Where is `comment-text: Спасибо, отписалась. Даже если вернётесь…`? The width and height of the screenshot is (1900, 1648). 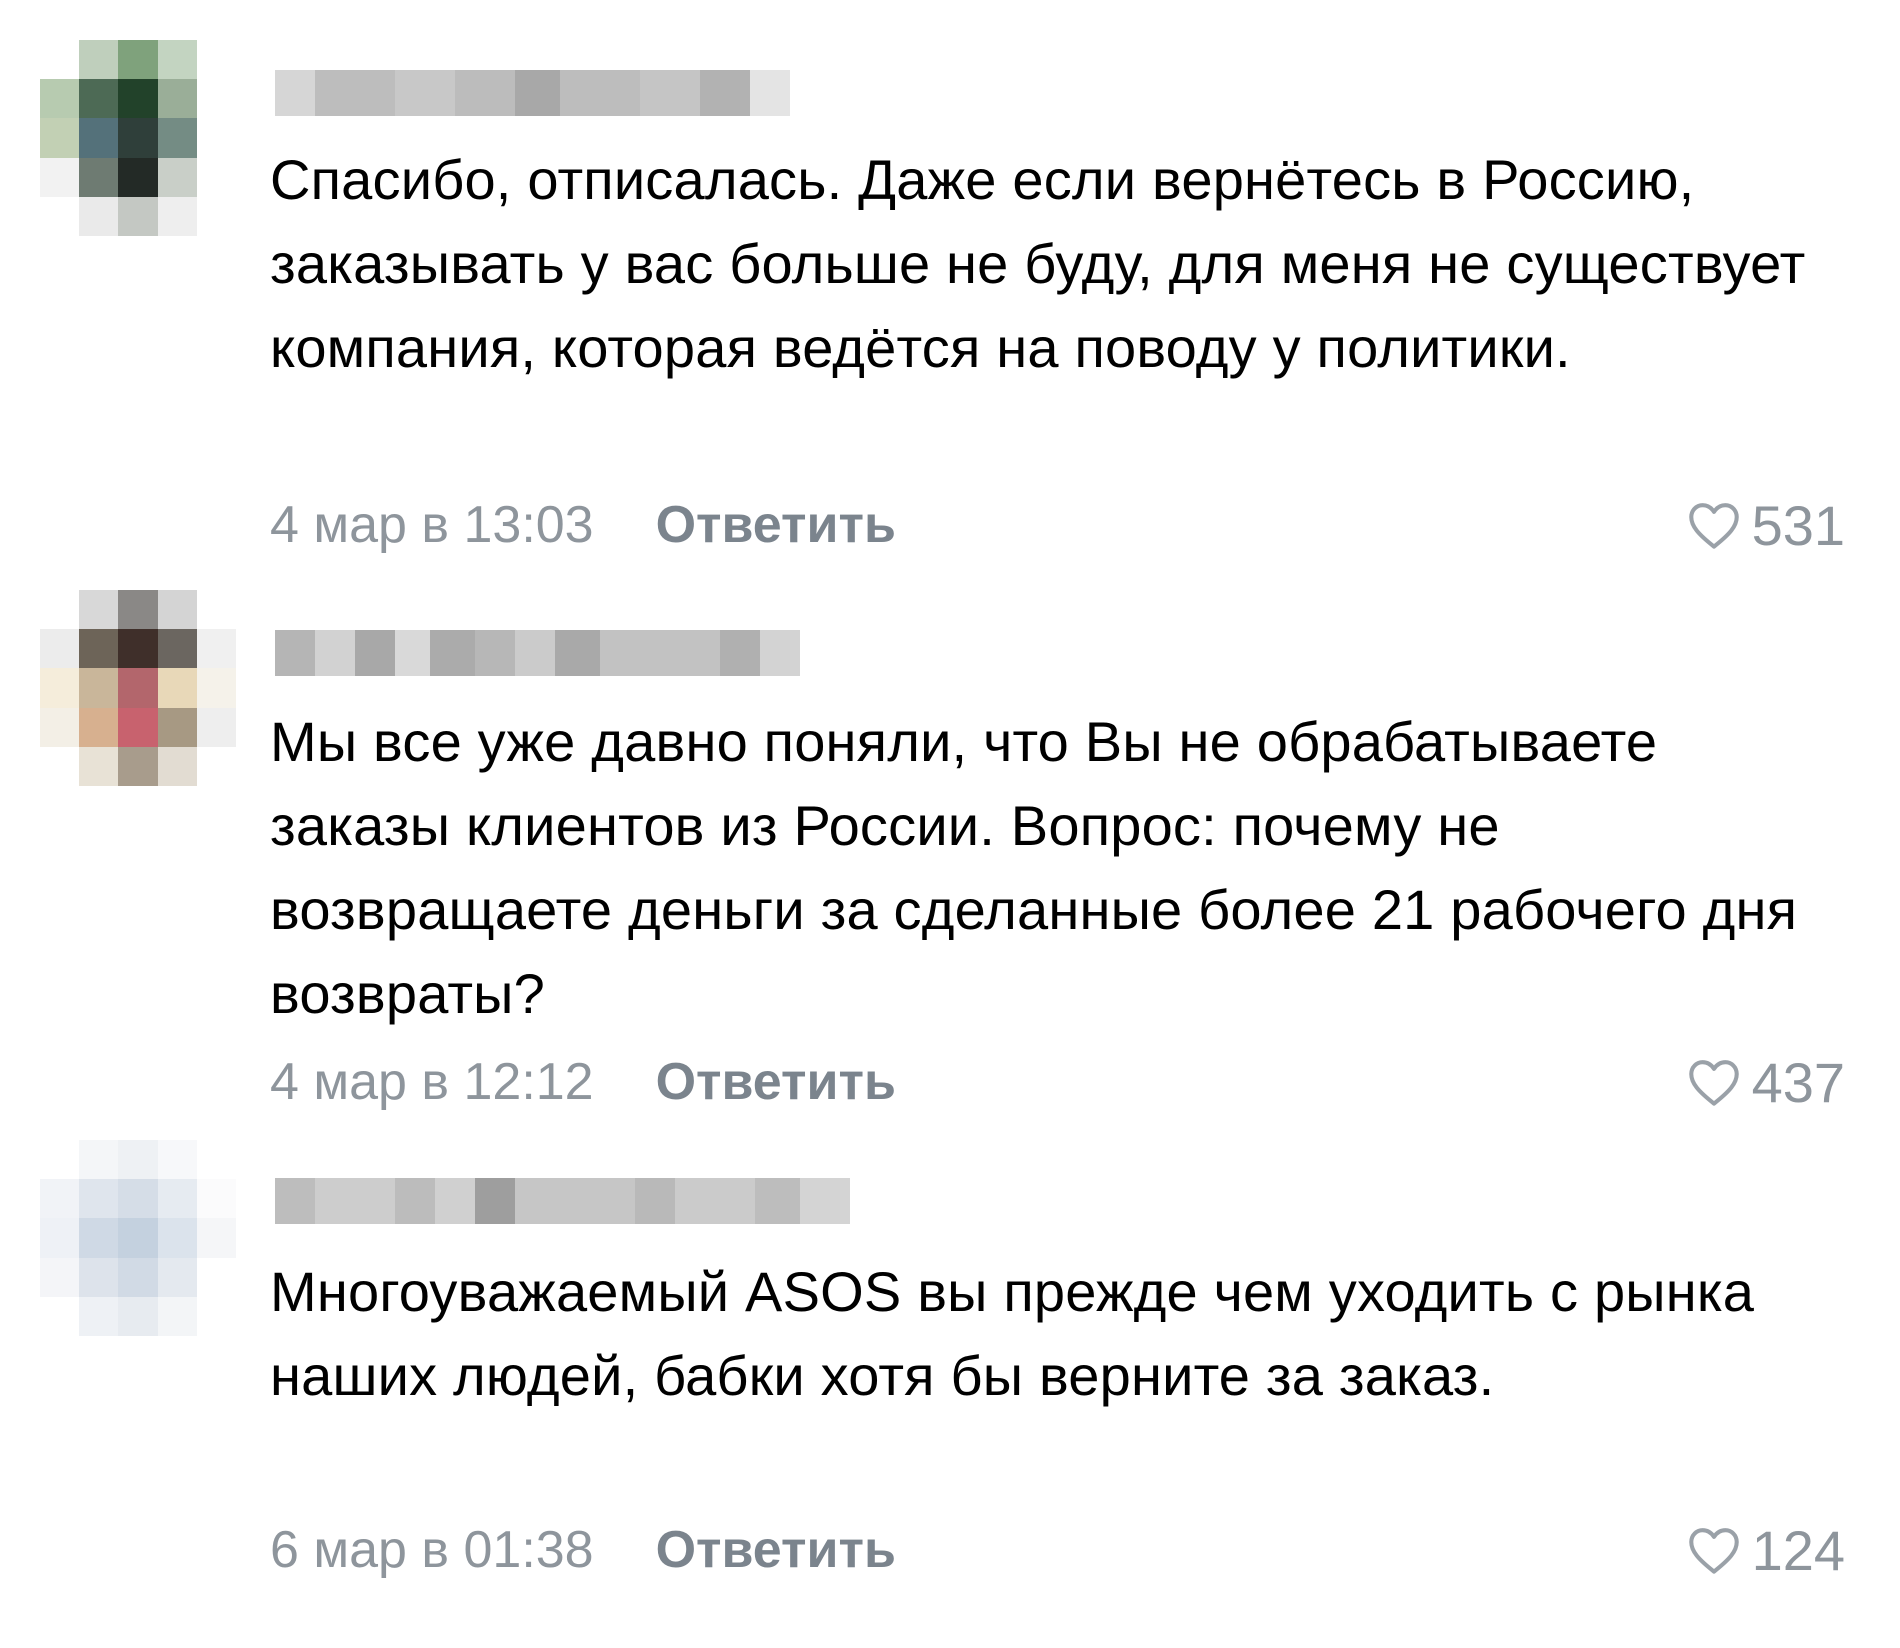 comment-text: Спасибо, отписалась. Даже если вернётесь… is located at coordinates (1038, 263).